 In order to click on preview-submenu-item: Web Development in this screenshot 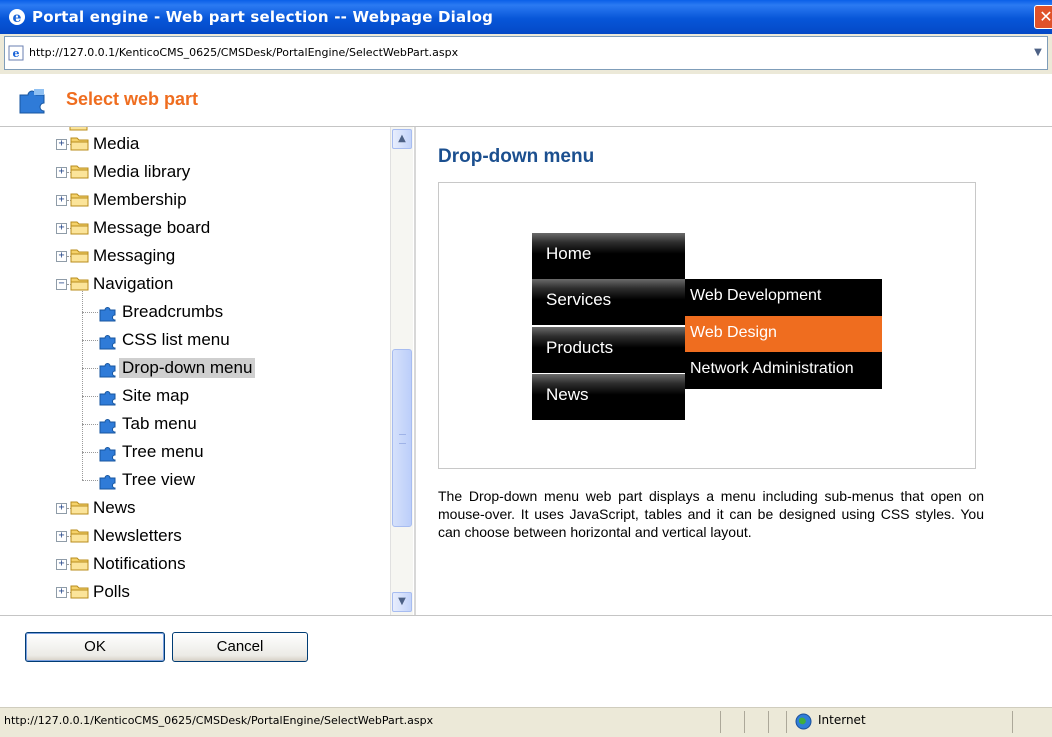, I will do `click(783, 297)`.